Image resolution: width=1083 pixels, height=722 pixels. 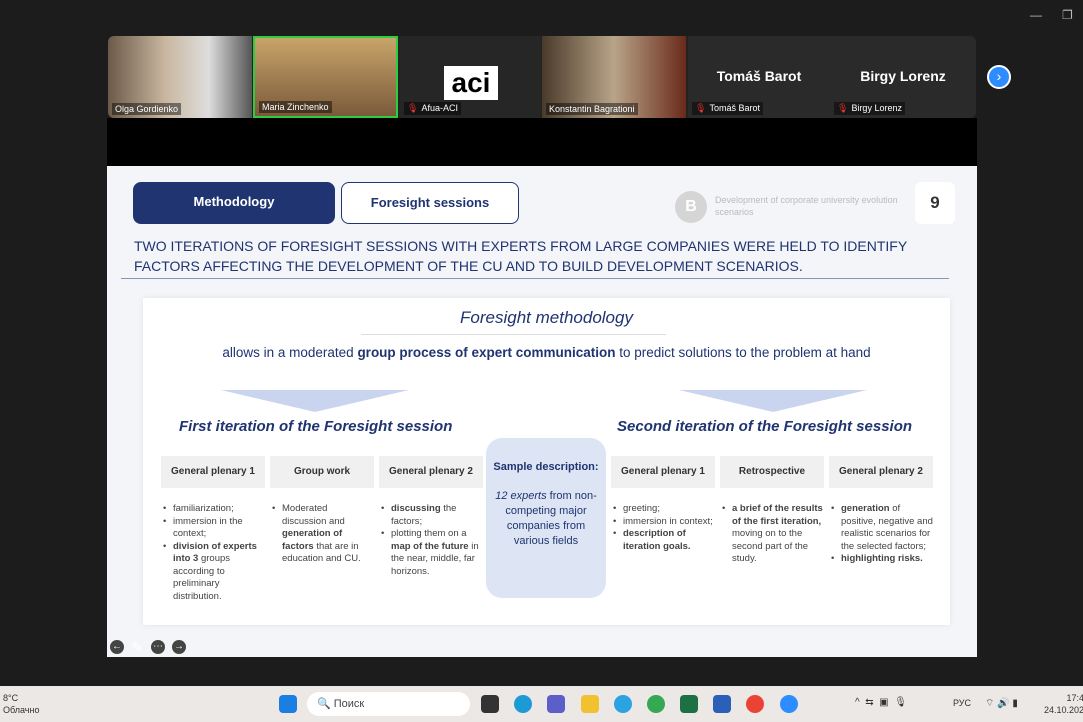 What do you see at coordinates (158, 647) in the screenshot?
I see `more-icon: ⋯` at bounding box center [158, 647].